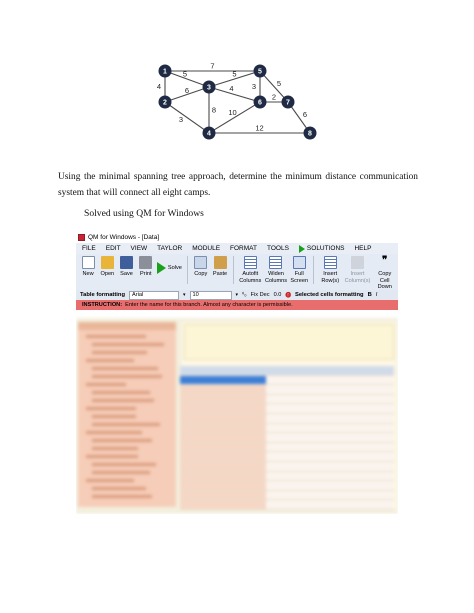  I want to click on decimal-places-icon: ⁰₀, so click(244, 295).